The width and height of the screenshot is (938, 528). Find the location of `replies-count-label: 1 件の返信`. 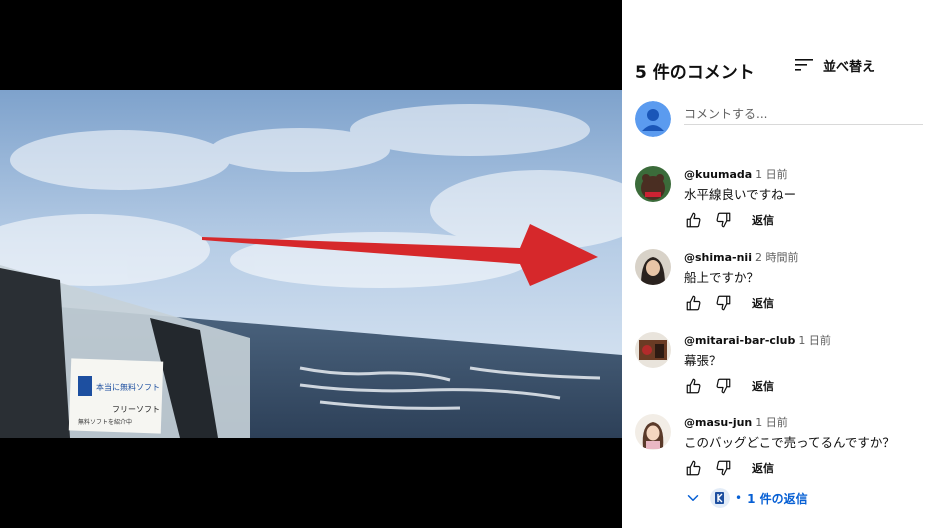

replies-count-label: 1 件の返信 is located at coordinates (777, 498).